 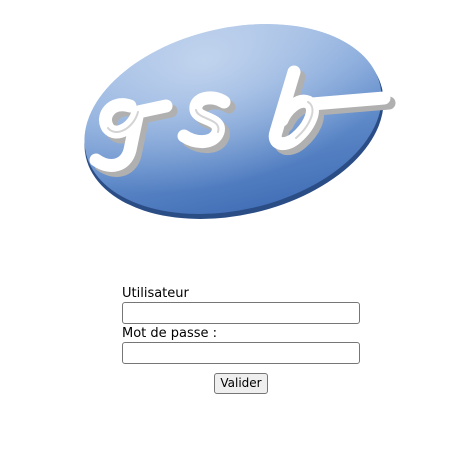 I want to click on submit-row: Valider, so click(x=241, y=383).